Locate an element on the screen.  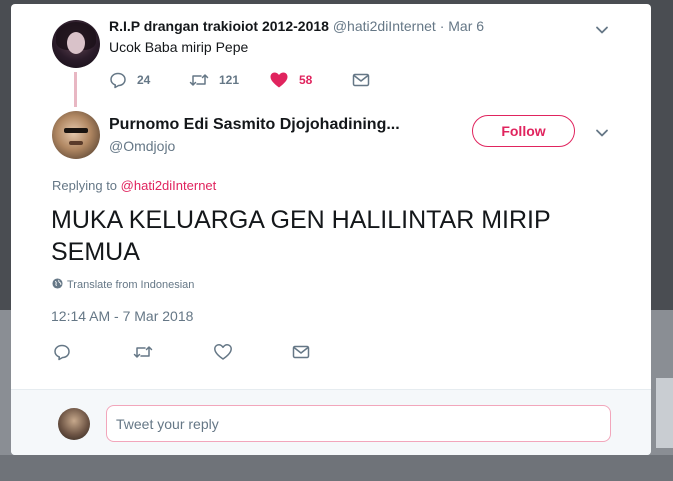
current-user-avatar is located at coordinates (74, 424).